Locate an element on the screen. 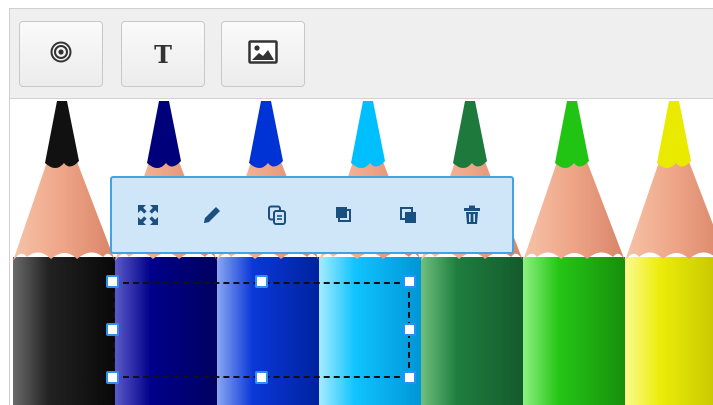  text-icon: T is located at coordinates (163, 54).